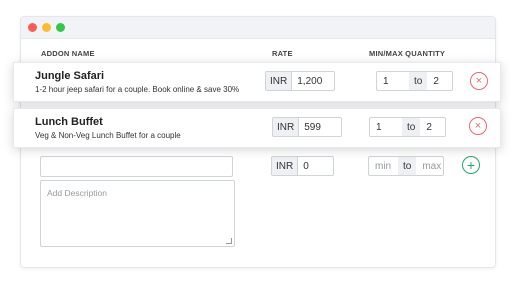  What do you see at coordinates (60, 27) in the screenshot?
I see `window-maximize-button` at bounding box center [60, 27].